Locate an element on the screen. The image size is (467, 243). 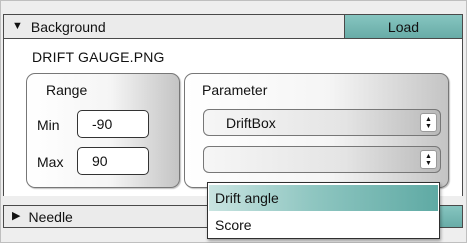
background-section-title: Background is located at coordinates (68, 26).